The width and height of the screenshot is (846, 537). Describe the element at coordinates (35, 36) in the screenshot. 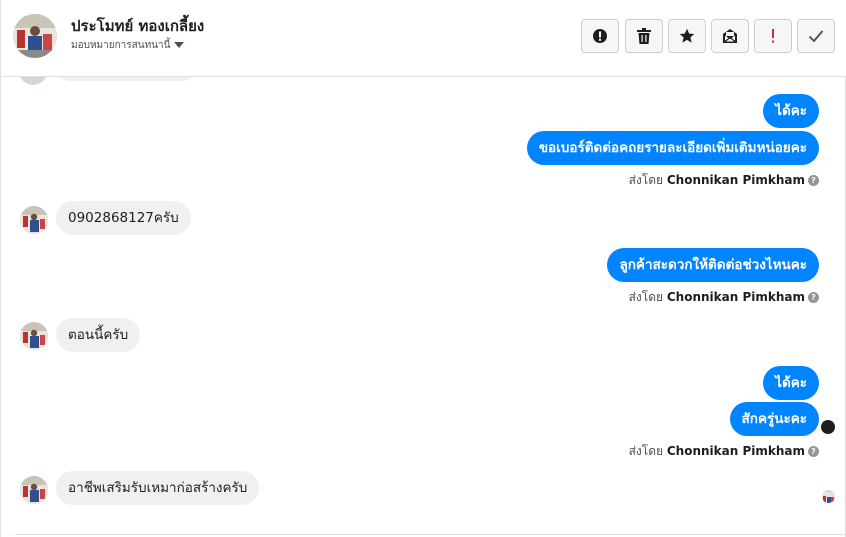

I see `contact-avatar` at that location.